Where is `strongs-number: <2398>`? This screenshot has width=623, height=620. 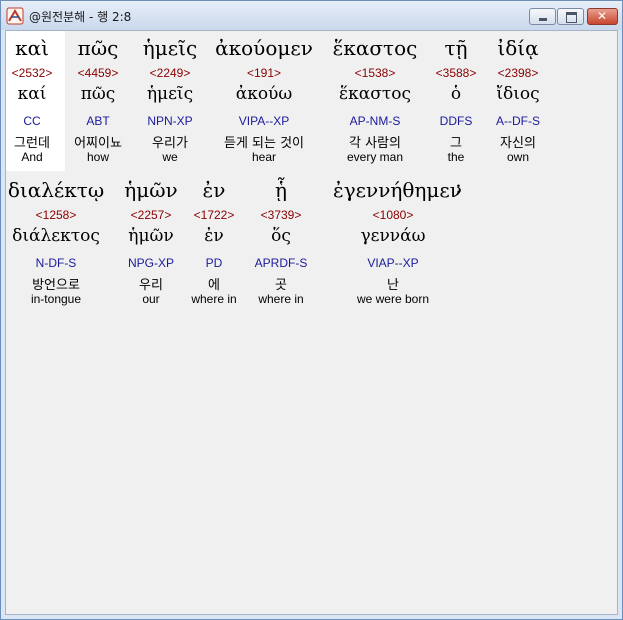
strongs-number: <2398> is located at coordinates (518, 73).